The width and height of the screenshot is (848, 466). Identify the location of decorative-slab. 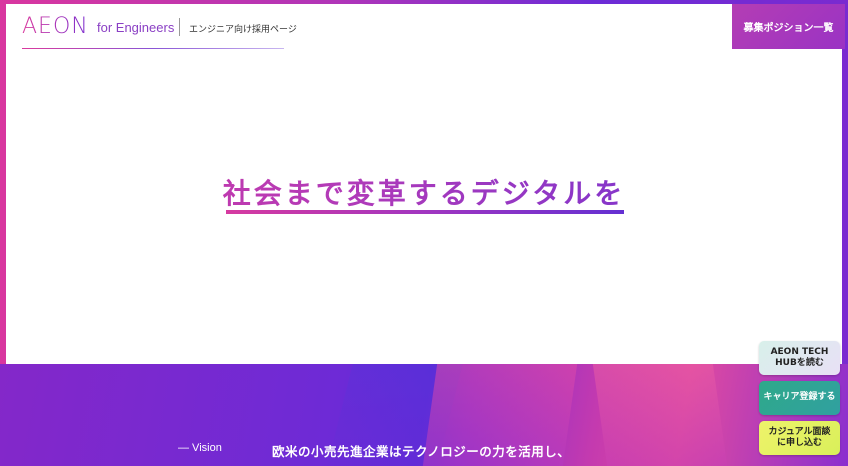
(660, 415).